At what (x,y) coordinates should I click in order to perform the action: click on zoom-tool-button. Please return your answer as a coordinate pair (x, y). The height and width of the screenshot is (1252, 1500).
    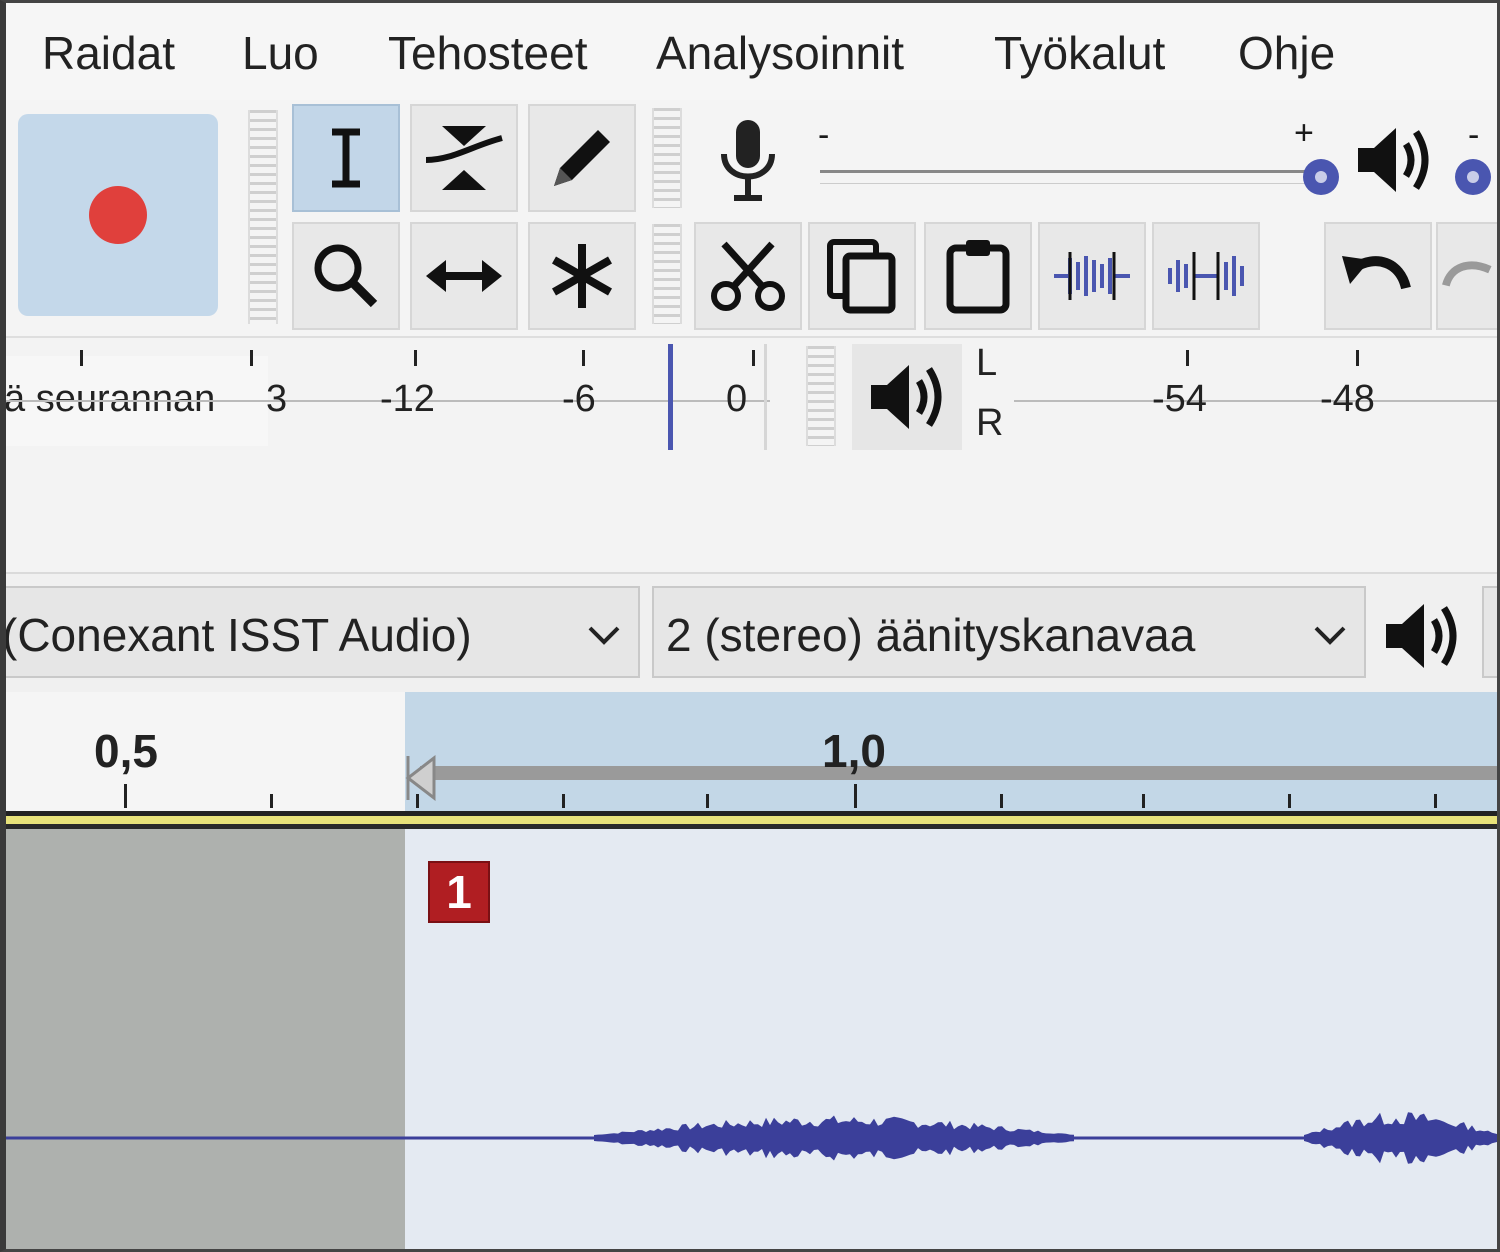
    Looking at the image, I should click on (346, 276).